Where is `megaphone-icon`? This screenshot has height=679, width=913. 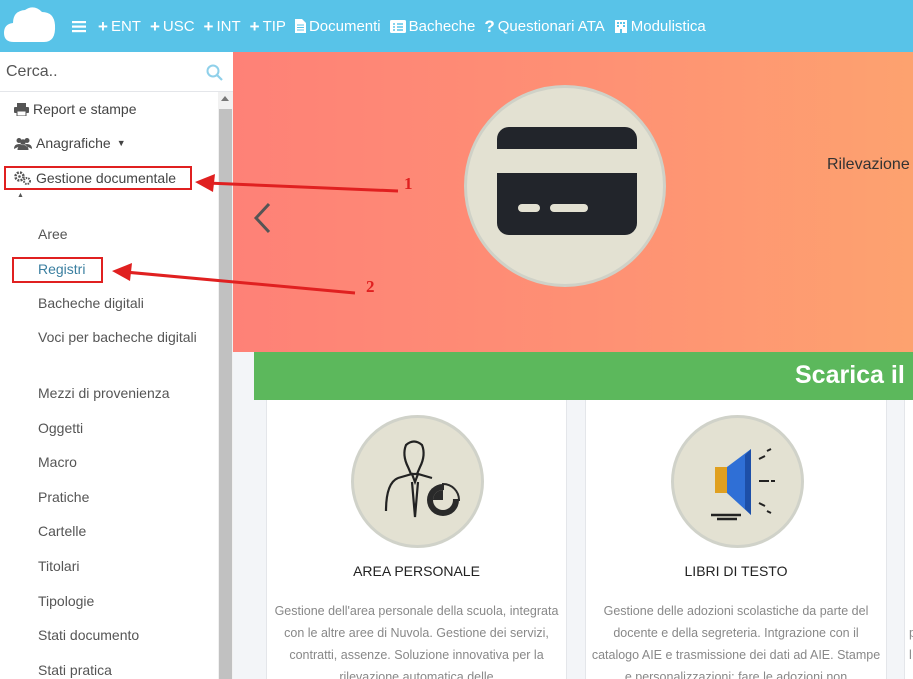 megaphone-icon is located at coordinates (743, 484).